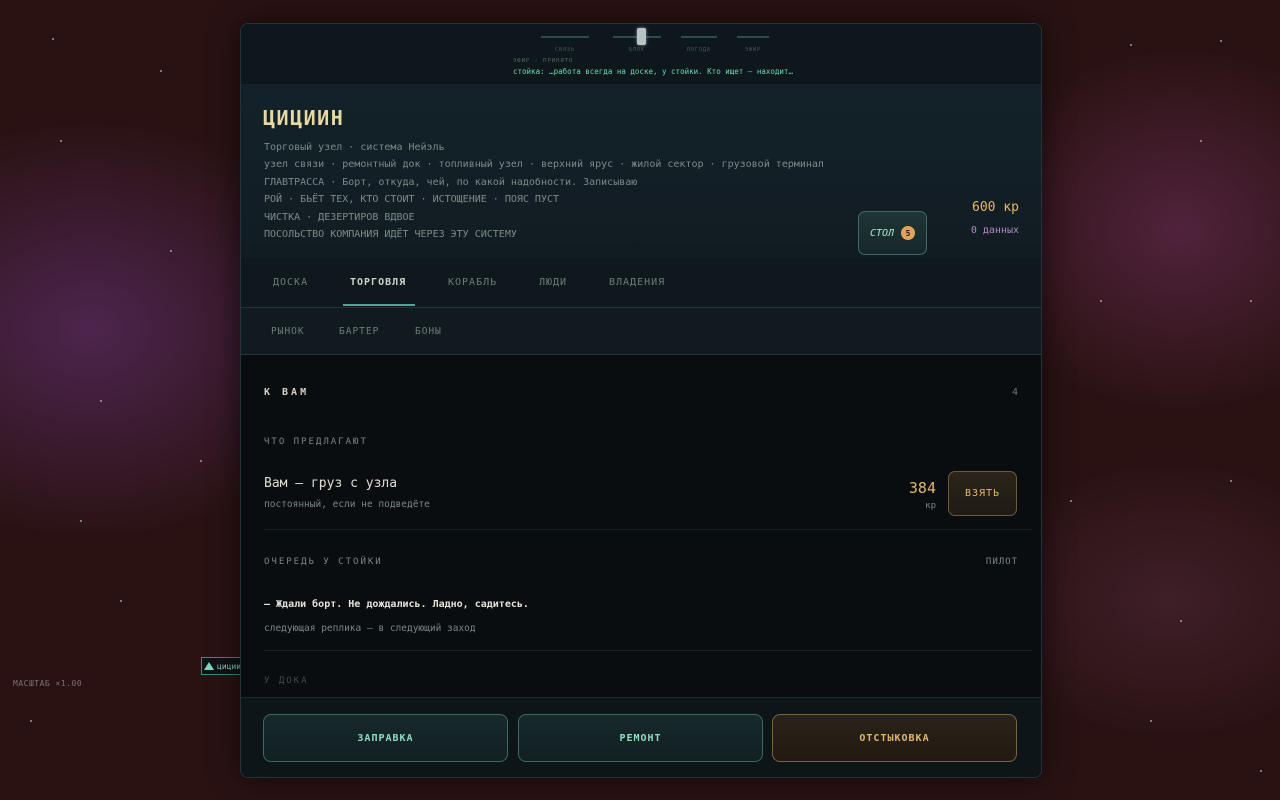 This screenshot has height=800, width=1280. What do you see at coordinates (379, 305) in the screenshot?
I see `active-tab-indicator` at bounding box center [379, 305].